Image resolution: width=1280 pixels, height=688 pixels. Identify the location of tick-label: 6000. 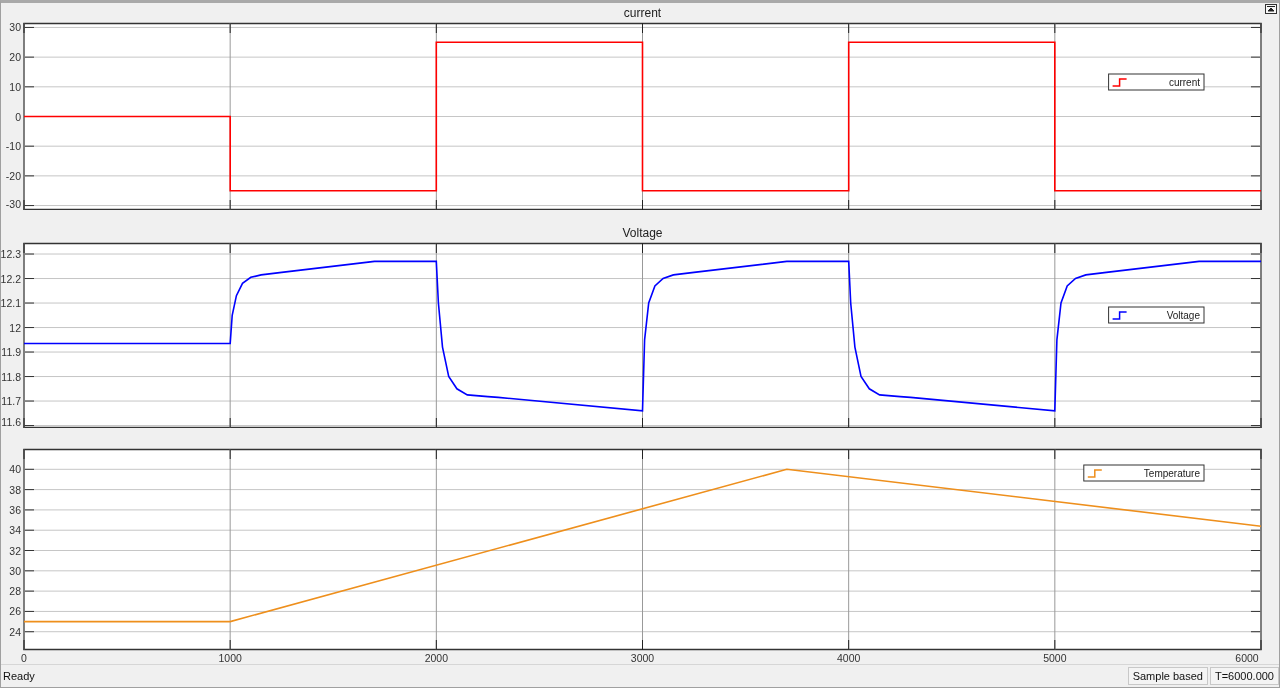
(1247, 658).